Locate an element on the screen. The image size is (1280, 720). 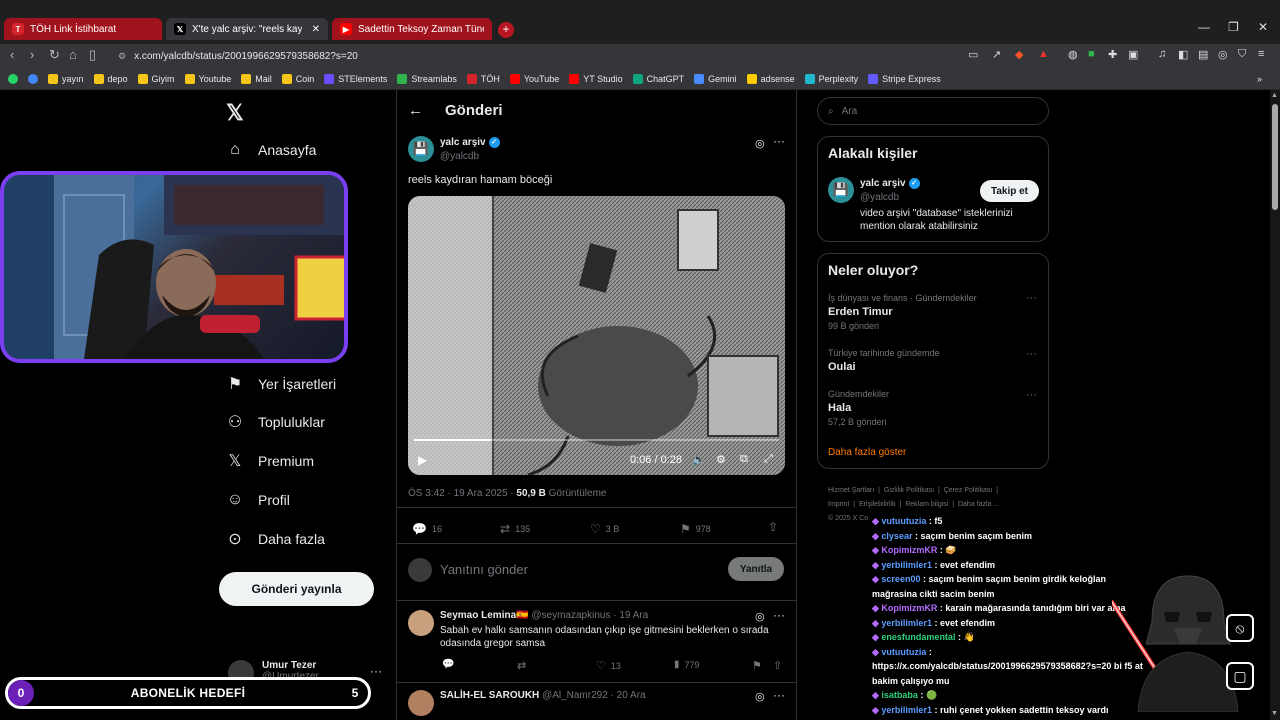
share-icon: ↗ is located at coordinates (996, 54).